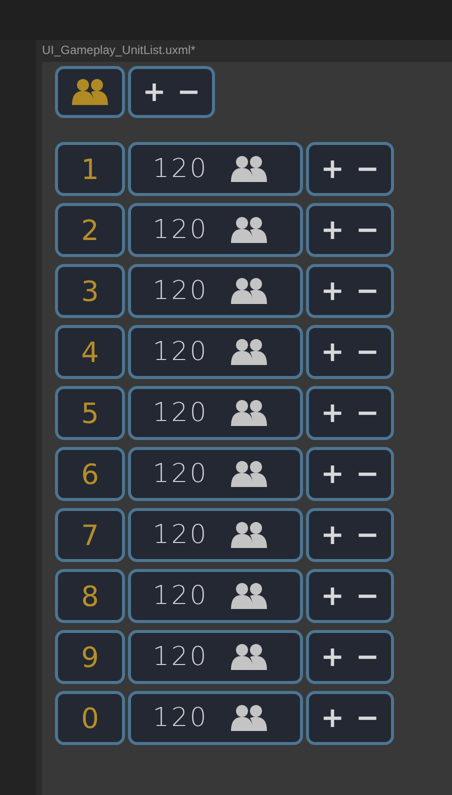 The width and height of the screenshot is (452, 795). What do you see at coordinates (90, 718) in the screenshot?
I see `unit-number: 0` at bounding box center [90, 718].